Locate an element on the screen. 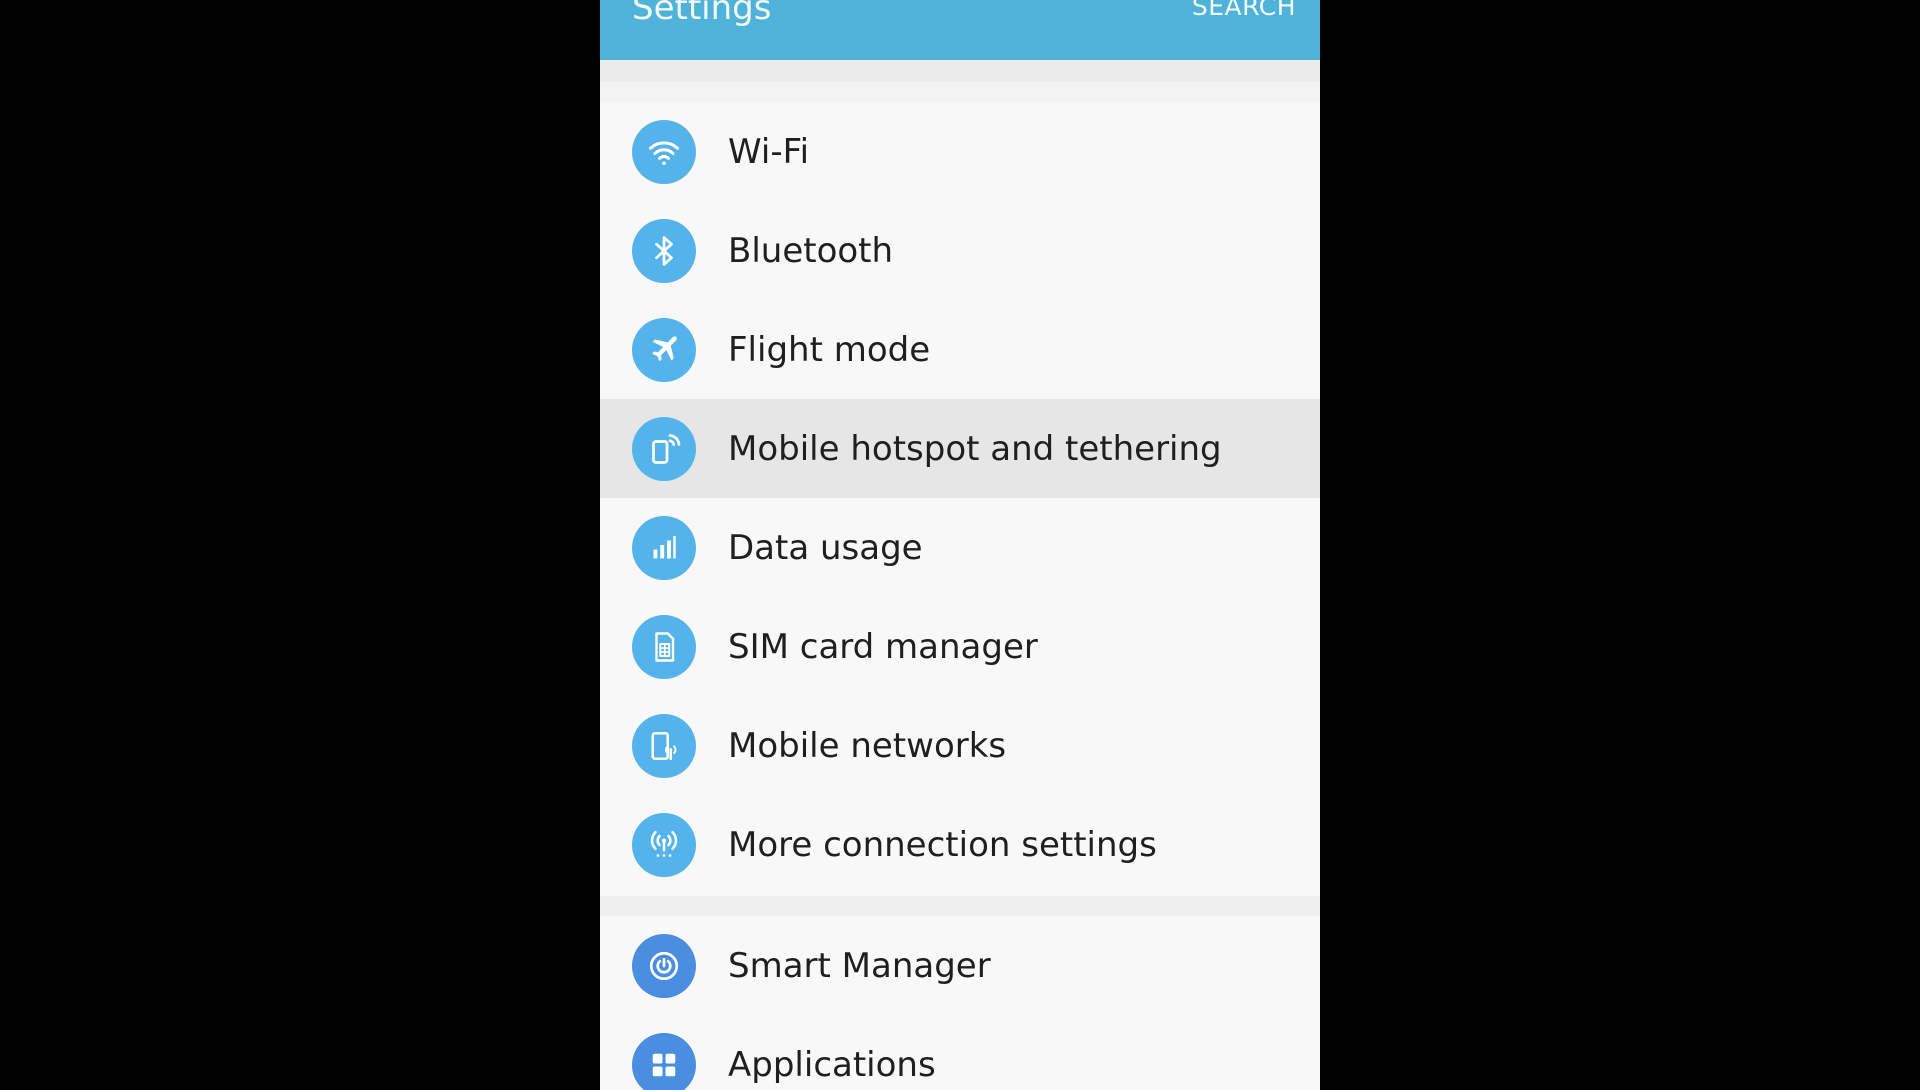 This screenshot has height=1090, width=1920. settings-item-mobile-hotspot: Mobile hotspot and tethering is located at coordinates (960, 448).